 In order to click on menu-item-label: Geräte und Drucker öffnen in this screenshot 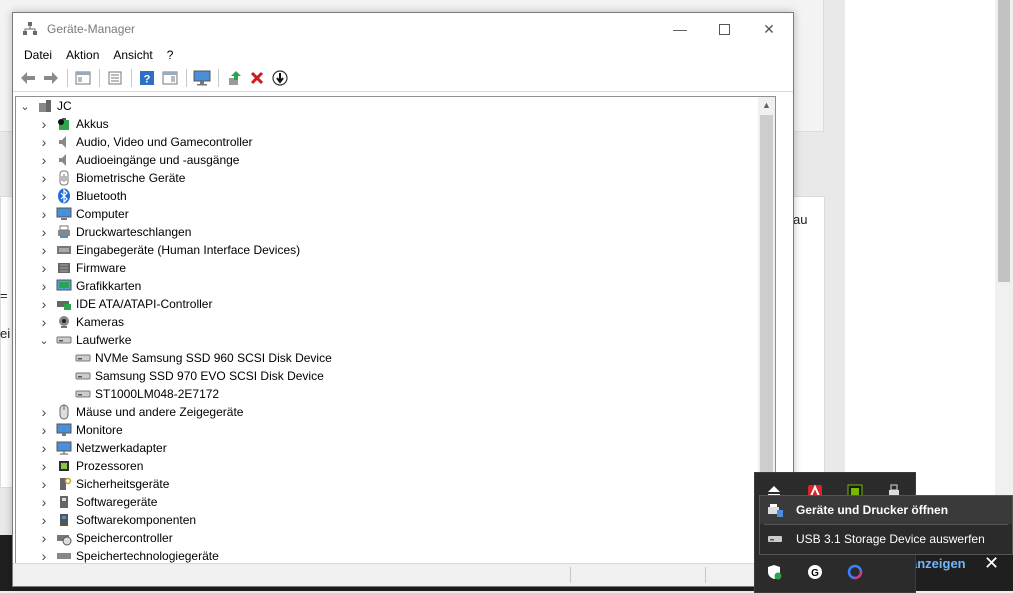, I will do `click(872, 510)`.